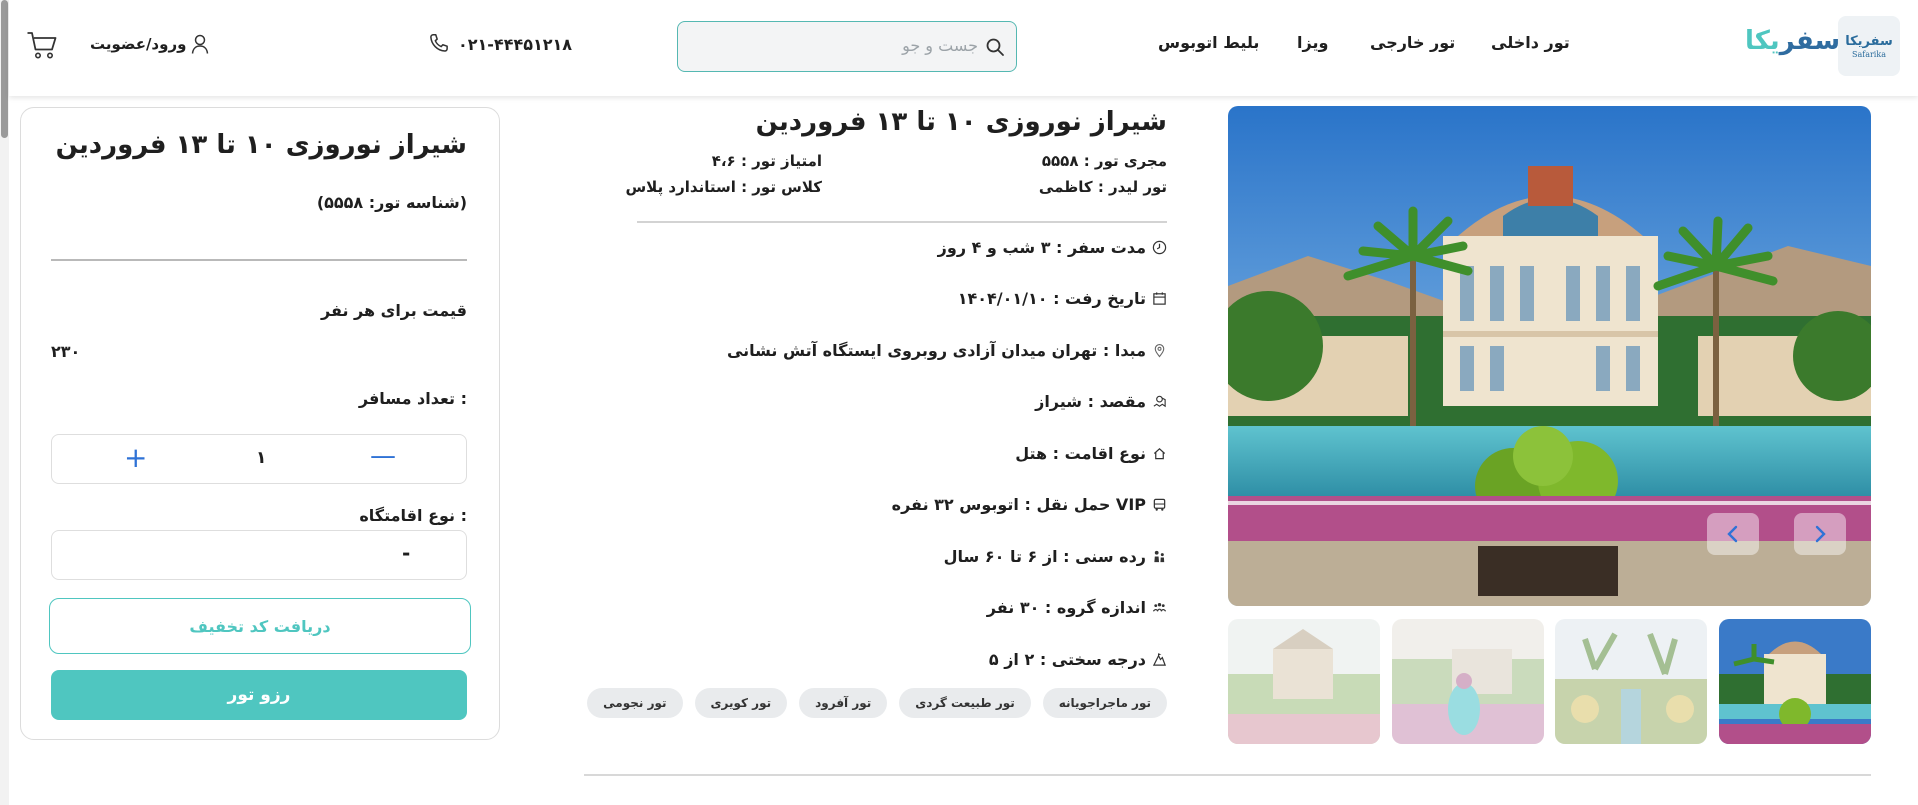 The width and height of the screenshot is (1918, 805). Describe the element at coordinates (1159, 504) in the screenshot. I see `bus-icon` at that location.